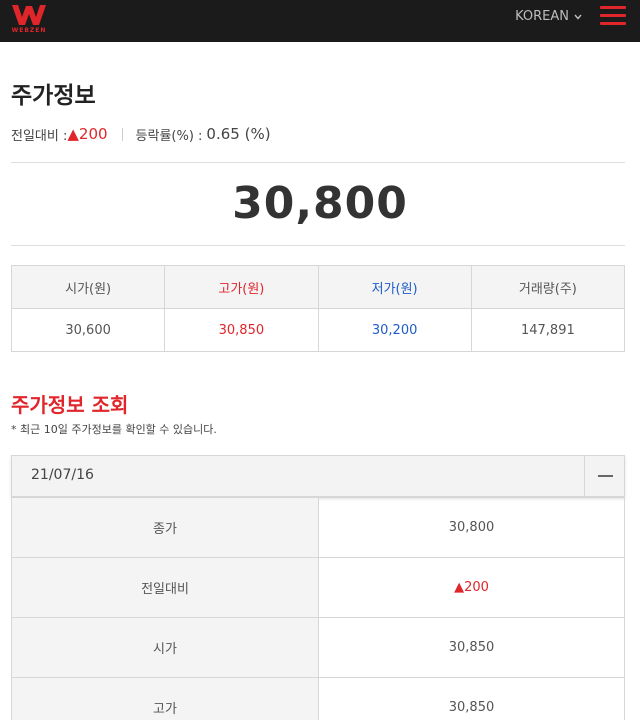  What do you see at coordinates (613, 16) in the screenshot?
I see `hamburger-icon` at bounding box center [613, 16].